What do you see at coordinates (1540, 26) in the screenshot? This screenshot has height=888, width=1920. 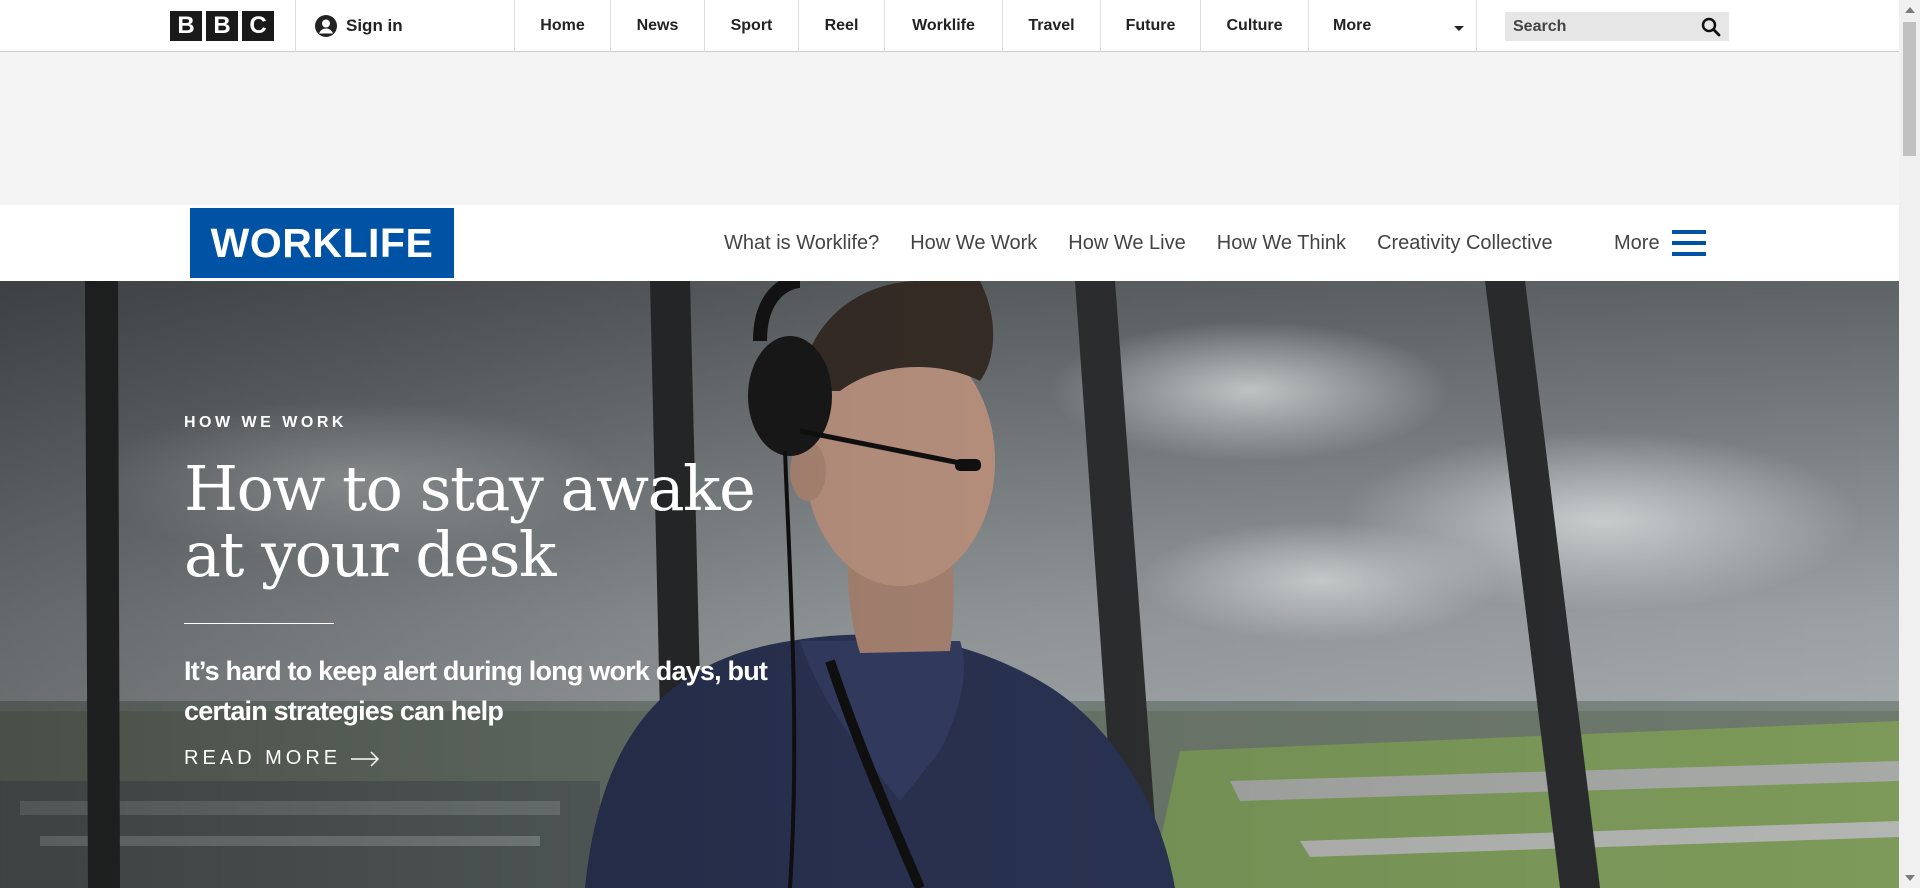 I see `search-placeholder: Search` at bounding box center [1540, 26].